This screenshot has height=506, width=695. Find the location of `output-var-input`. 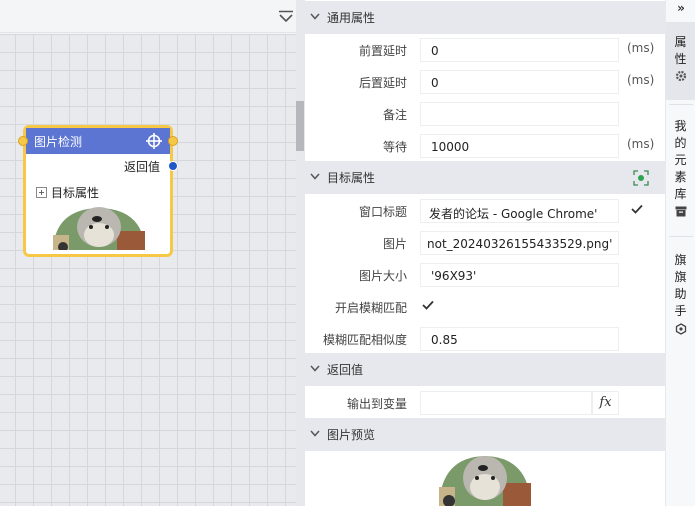

output-var-input is located at coordinates (506, 403).